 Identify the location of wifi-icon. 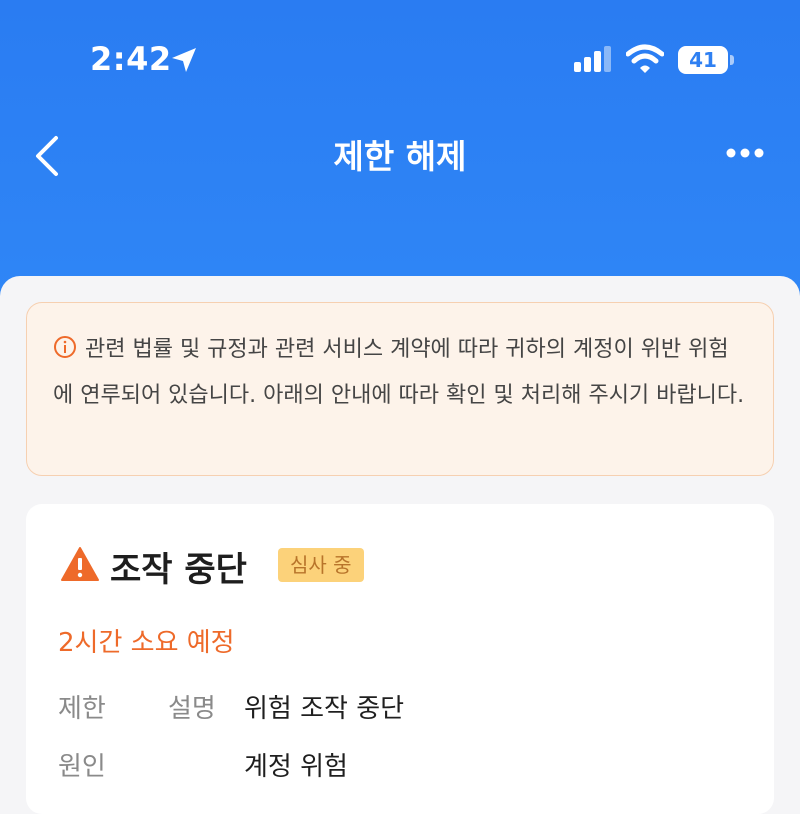
(645, 58).